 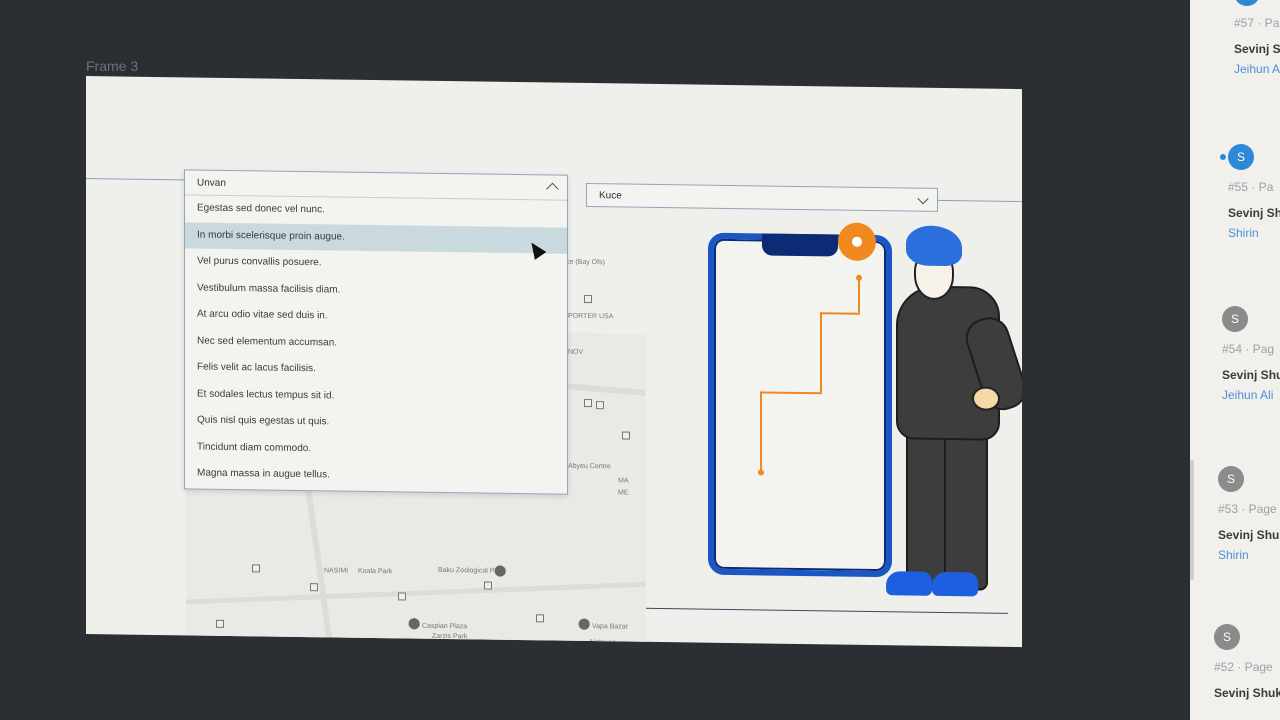 What do you see at coordinates (966, 508) in the screenshot?
I see `person-leg` at bounding box center [966, 508].